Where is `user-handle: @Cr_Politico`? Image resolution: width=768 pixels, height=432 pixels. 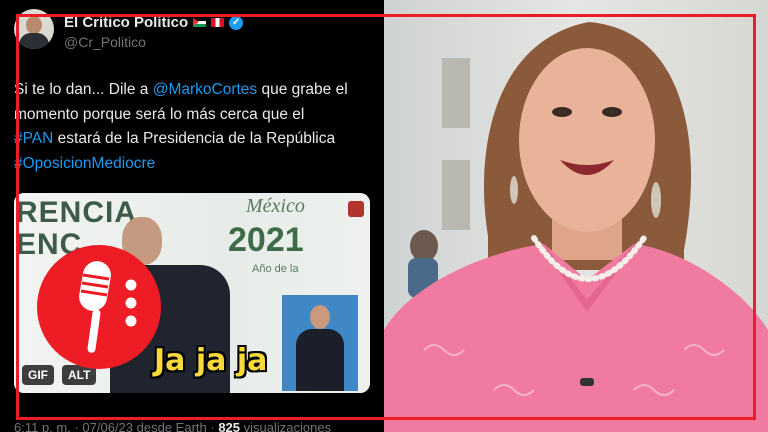
user-handle: @Cr_Politico is located at coordinates (105, 42).